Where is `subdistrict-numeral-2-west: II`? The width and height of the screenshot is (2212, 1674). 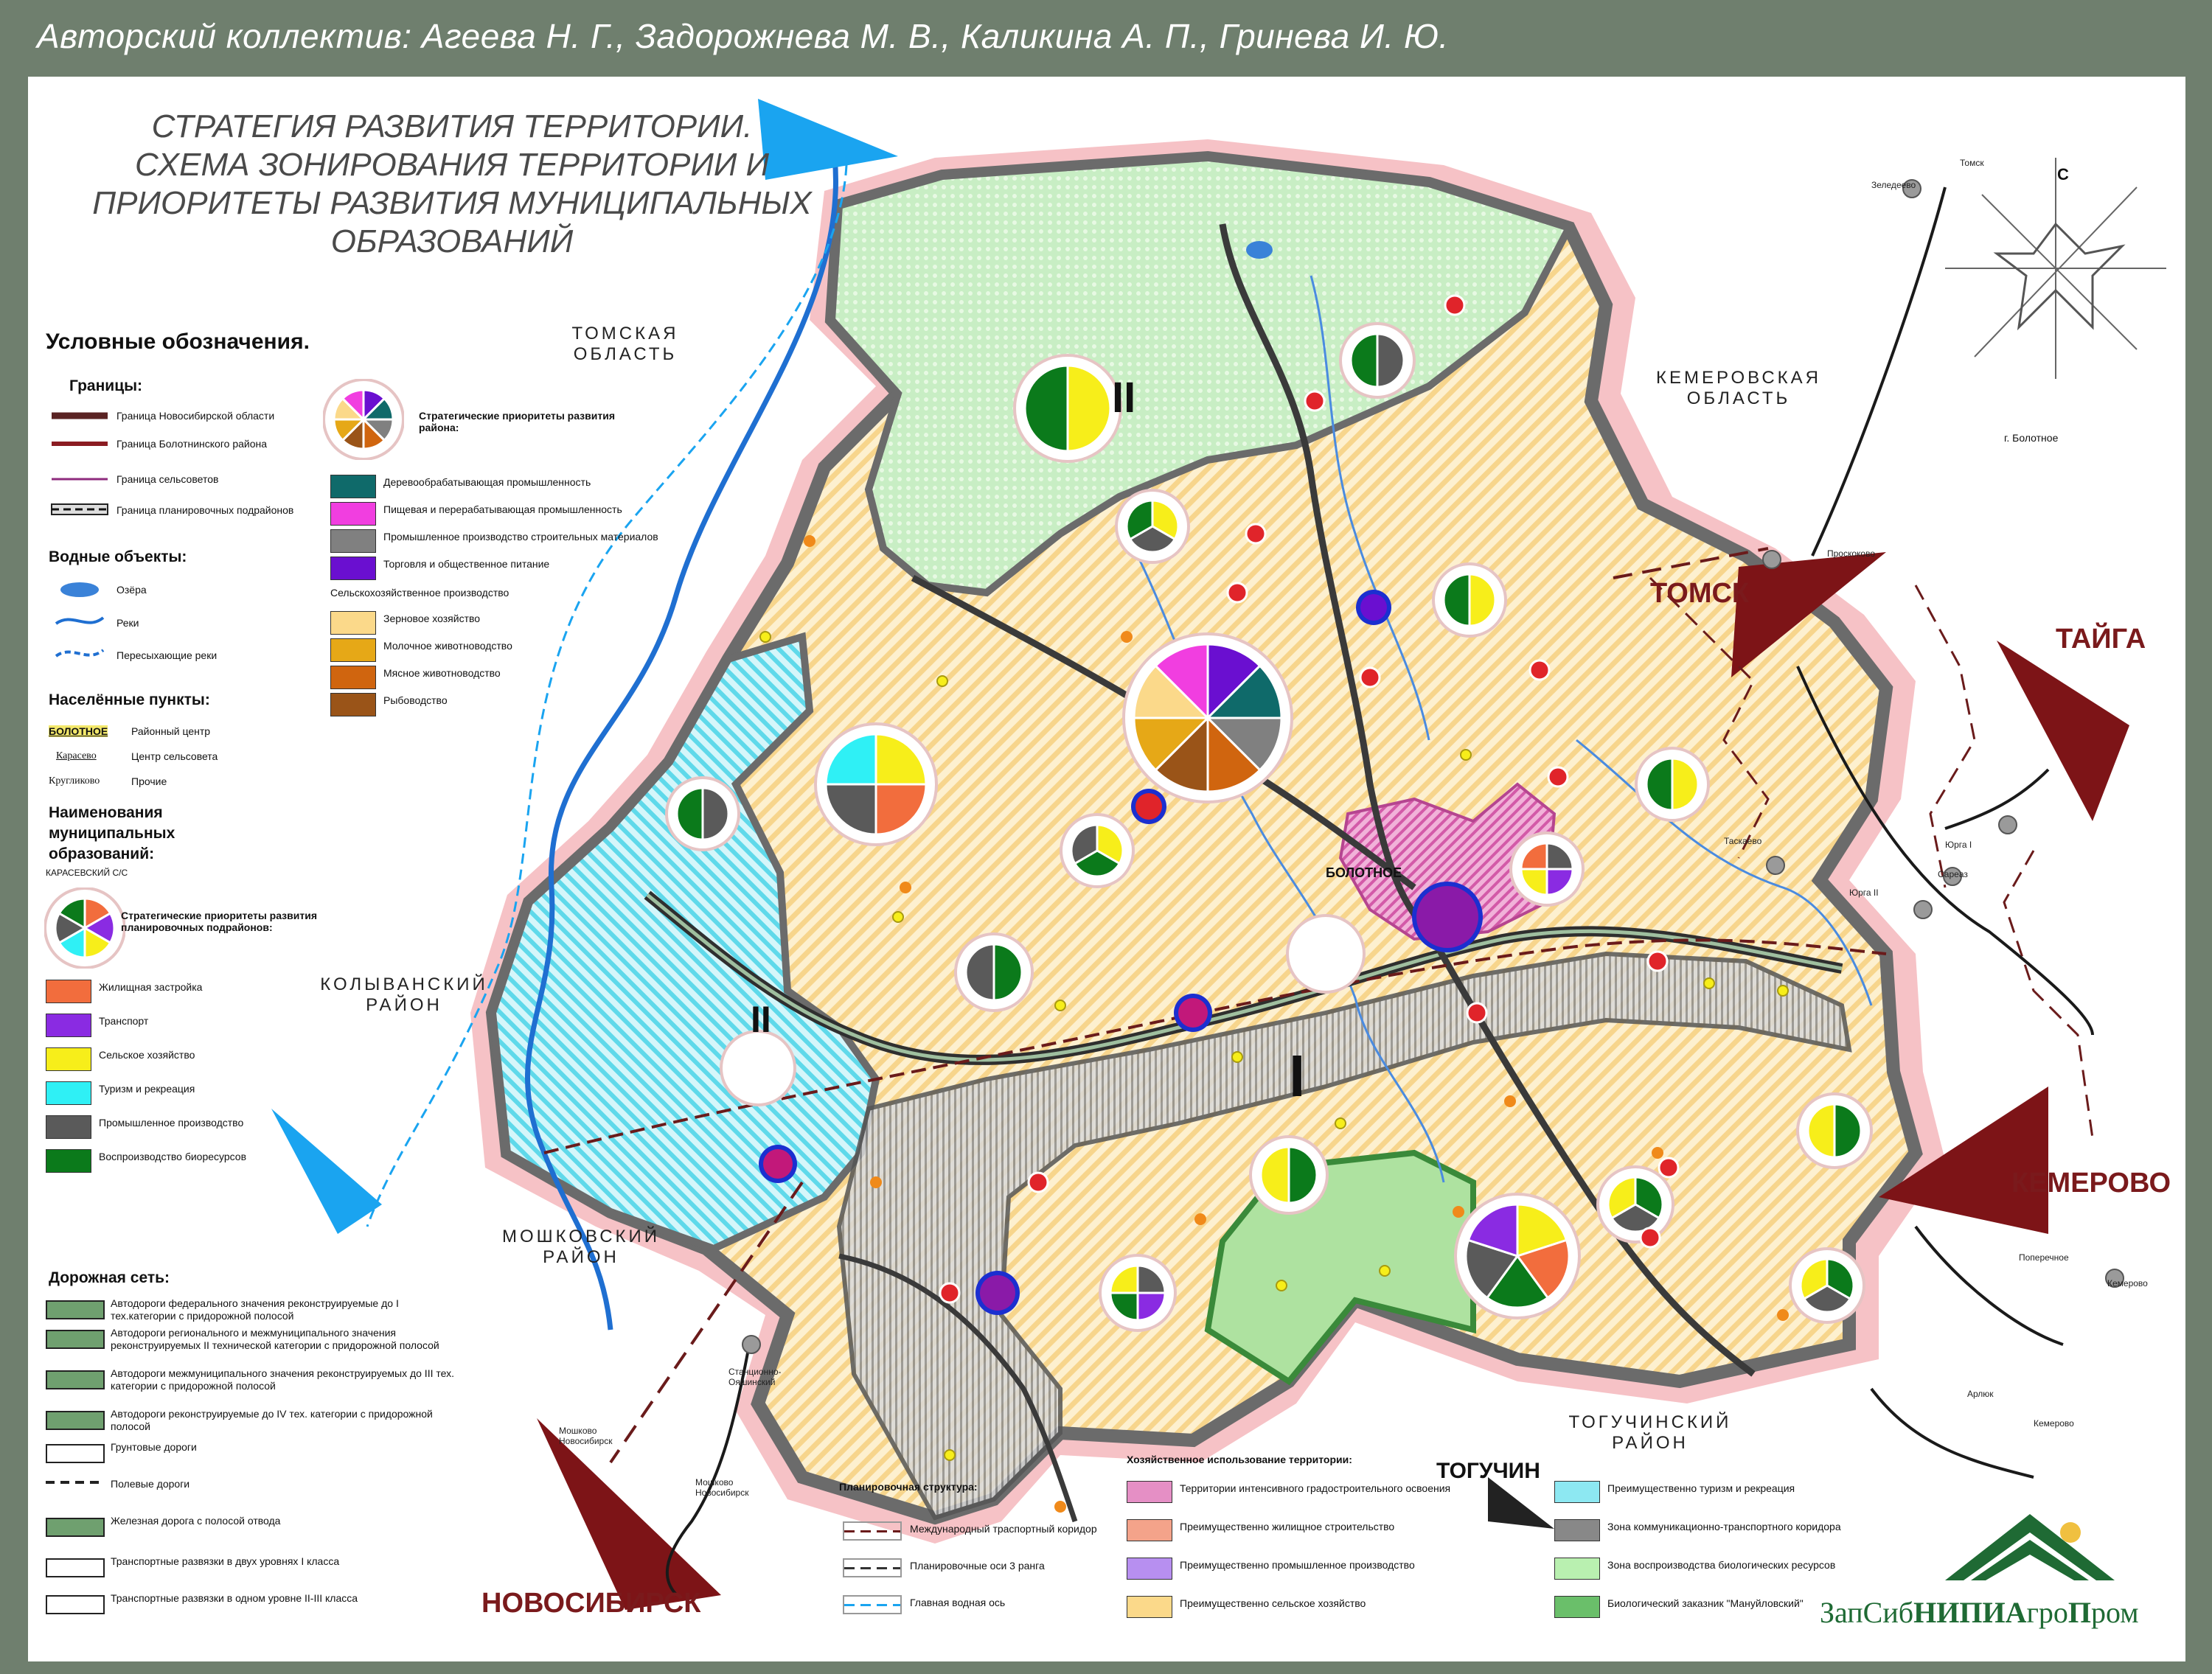
subdistrict-numeral-2-west: II is located at coordinates (761, 1020).